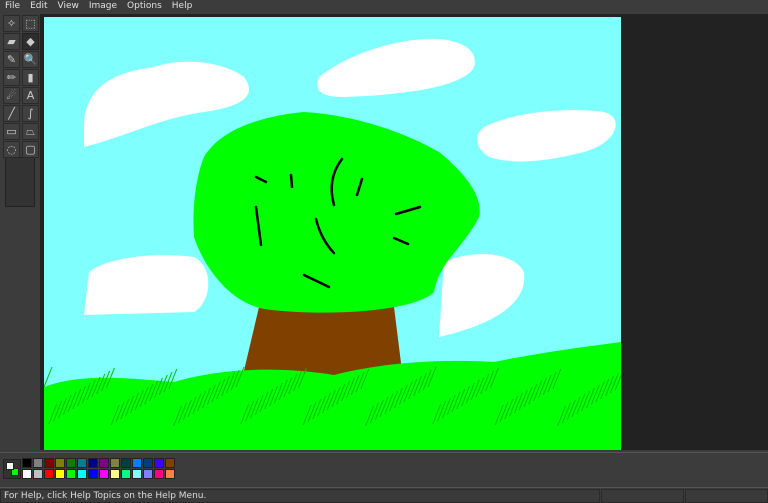  I want to click on eraser-tool: ▰, so click(11, 41).